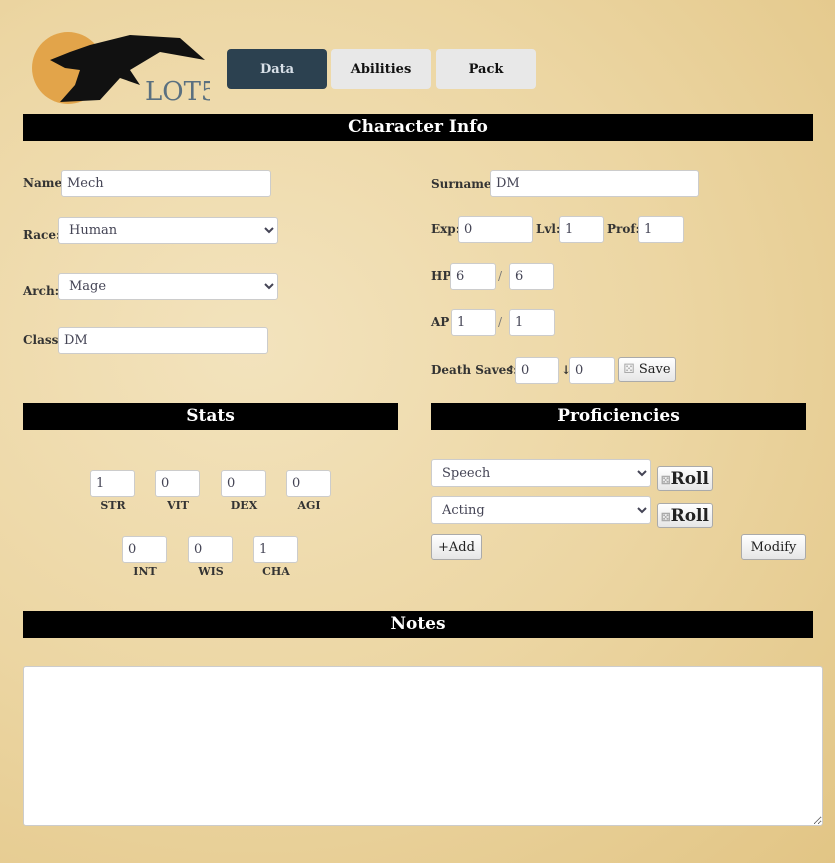 The width and height of the screenshot is (835, 863). What do you see at coordinates (177, 483) in the screenshot?
I see `stat-input-vit` at bounding box center [177, 483].